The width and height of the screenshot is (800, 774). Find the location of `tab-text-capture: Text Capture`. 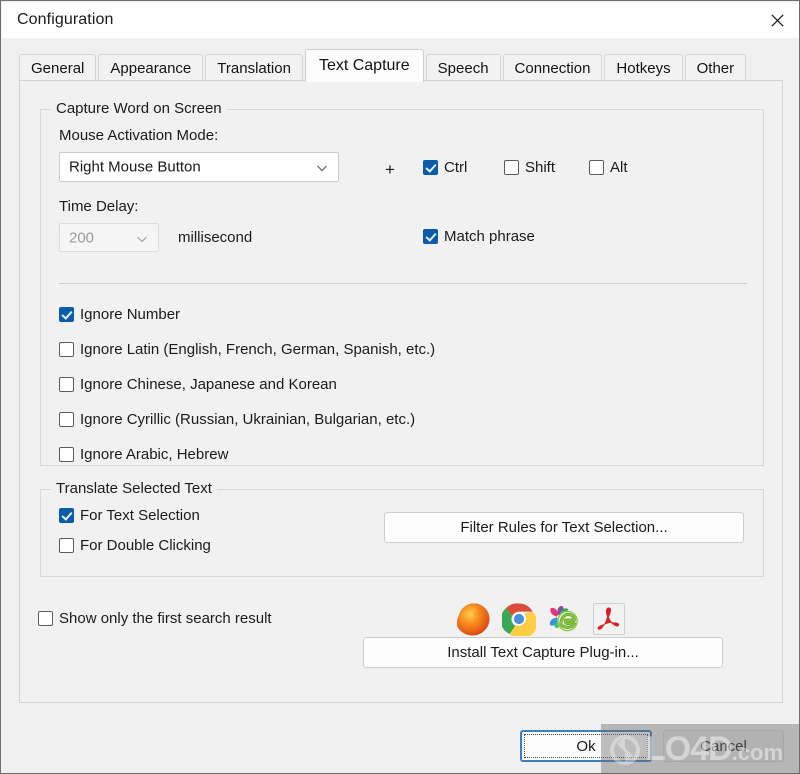

tab-text-capture: Text Capture is located at coordinates (364, 65).